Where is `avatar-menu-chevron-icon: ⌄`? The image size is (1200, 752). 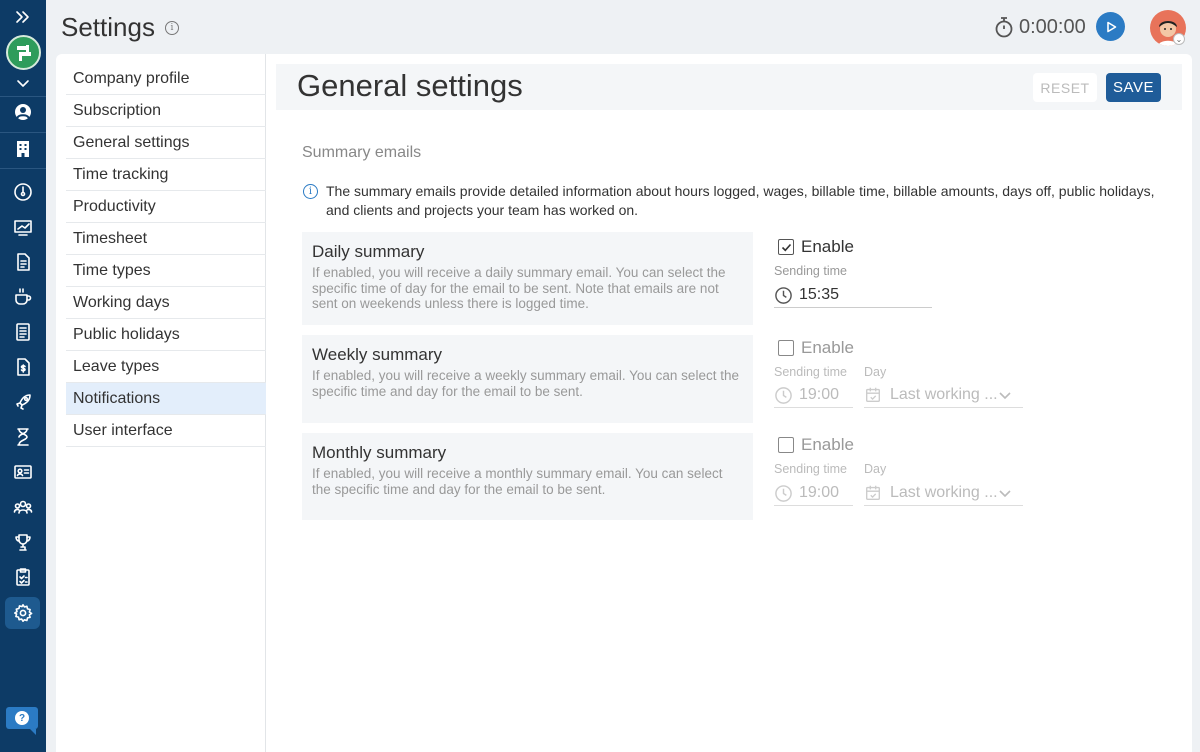
avatar-menu-chevron-icon: ⌄ is located at coordinates (1179, 39).